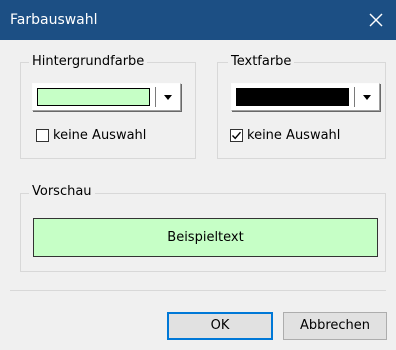 This screenshot has width=396, height=350. I want to click on text-color-dropdown, so click(305, 97).